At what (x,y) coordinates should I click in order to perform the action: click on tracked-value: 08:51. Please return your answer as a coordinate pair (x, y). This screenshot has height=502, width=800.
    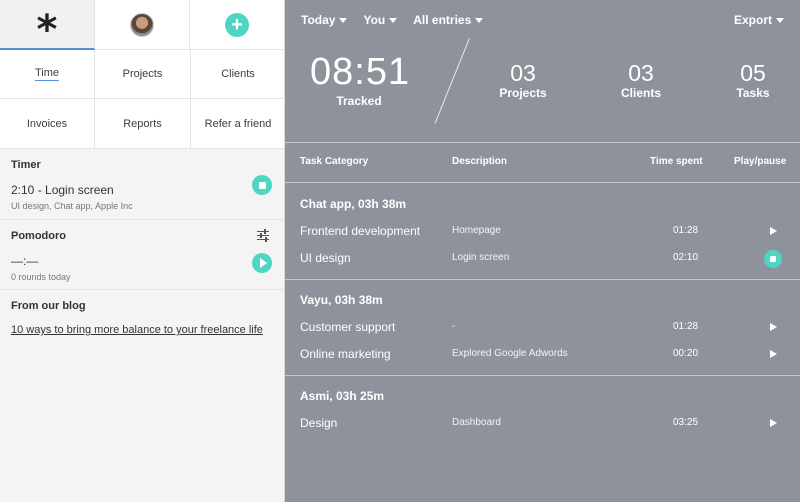
    Looking at the image, I should click on (360, 72).